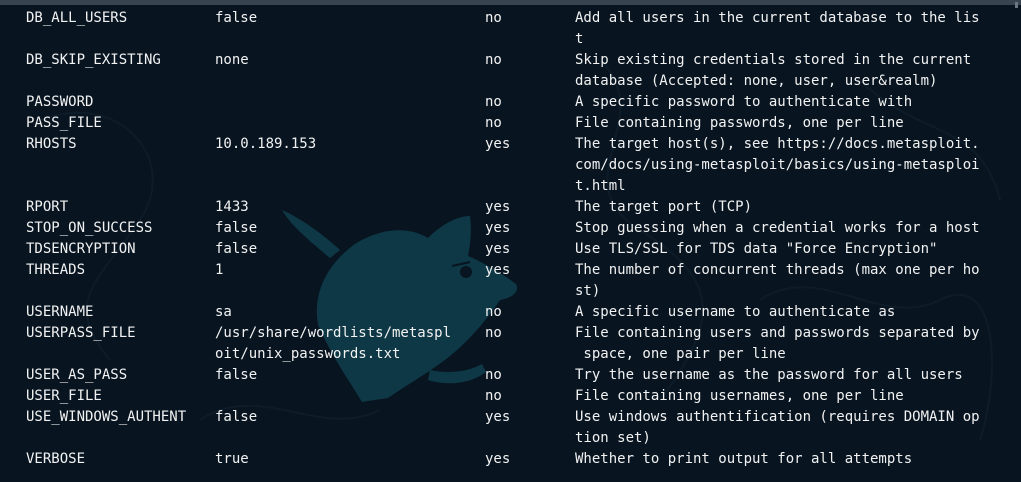 Image resolution: width=1021 pixels, height=482 pixels. What do you see at coordinates (106, 417) in the screenshot?
I see `option-name: USE_WINDOWS_AUTHENT` at bounding box center [106, 417].